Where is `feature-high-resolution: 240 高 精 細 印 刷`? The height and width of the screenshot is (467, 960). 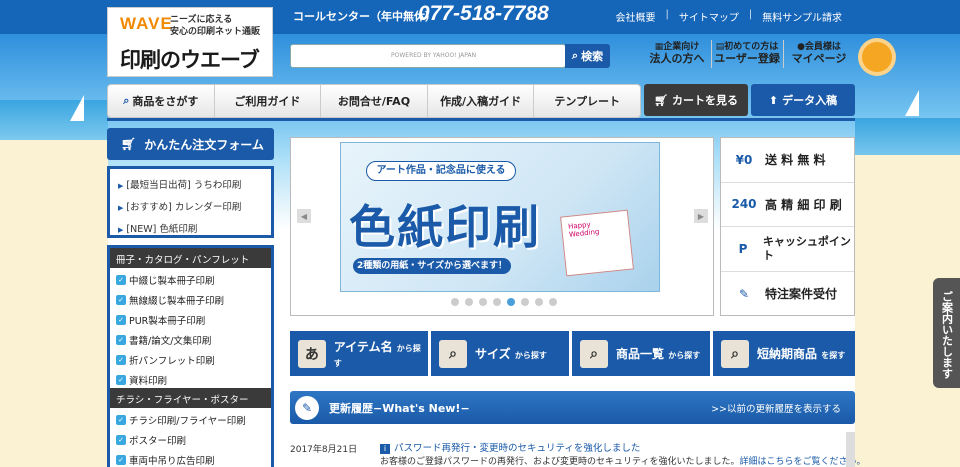 feature-high-resolution: 240 高 精 細 印 刷 is located at coordinates (787, 205).